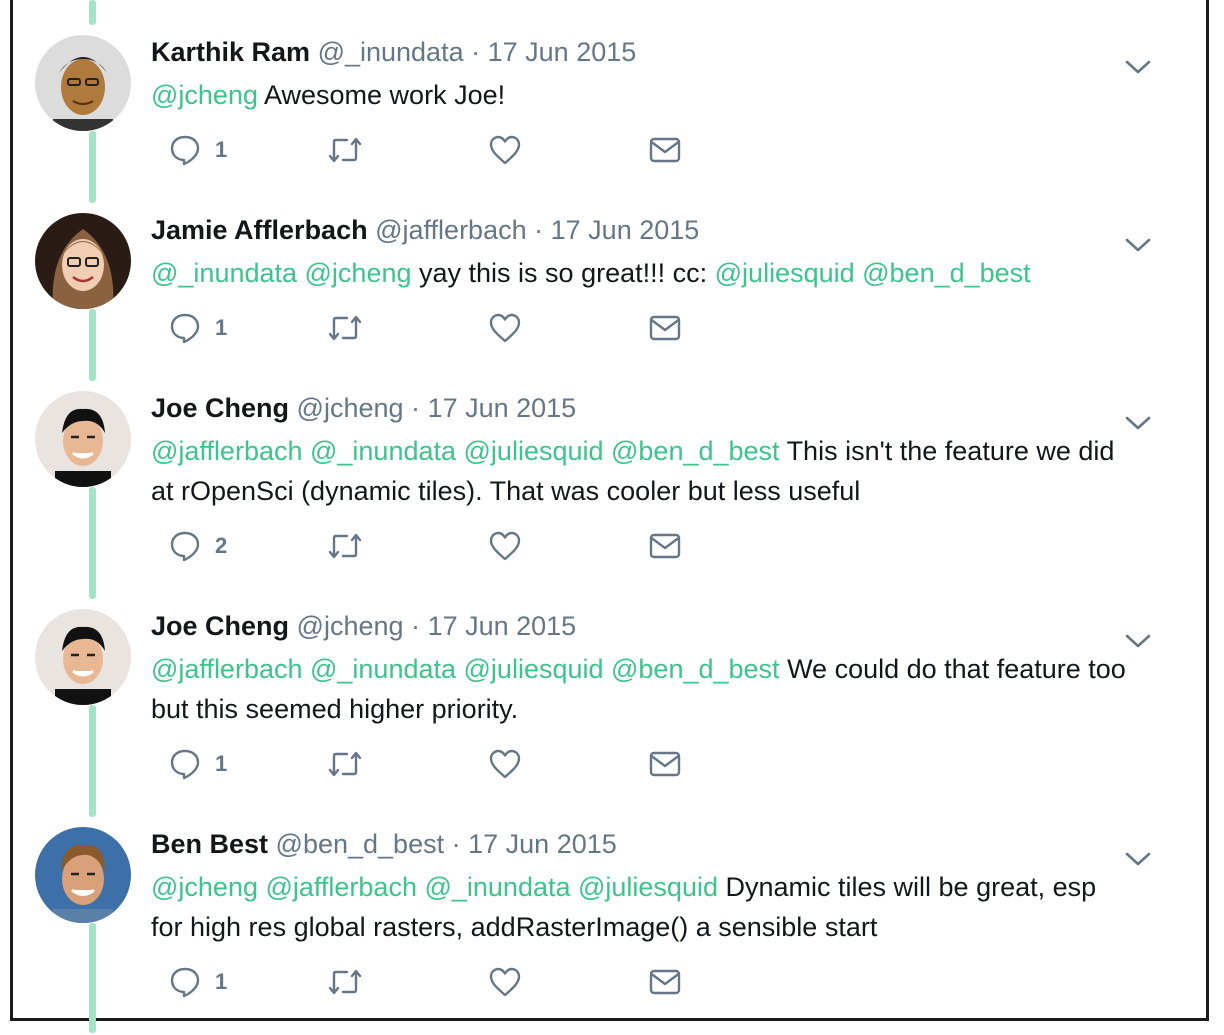  I want to click on tweet-text: @jcheng Awesome work Joe!, so click(656, 95).